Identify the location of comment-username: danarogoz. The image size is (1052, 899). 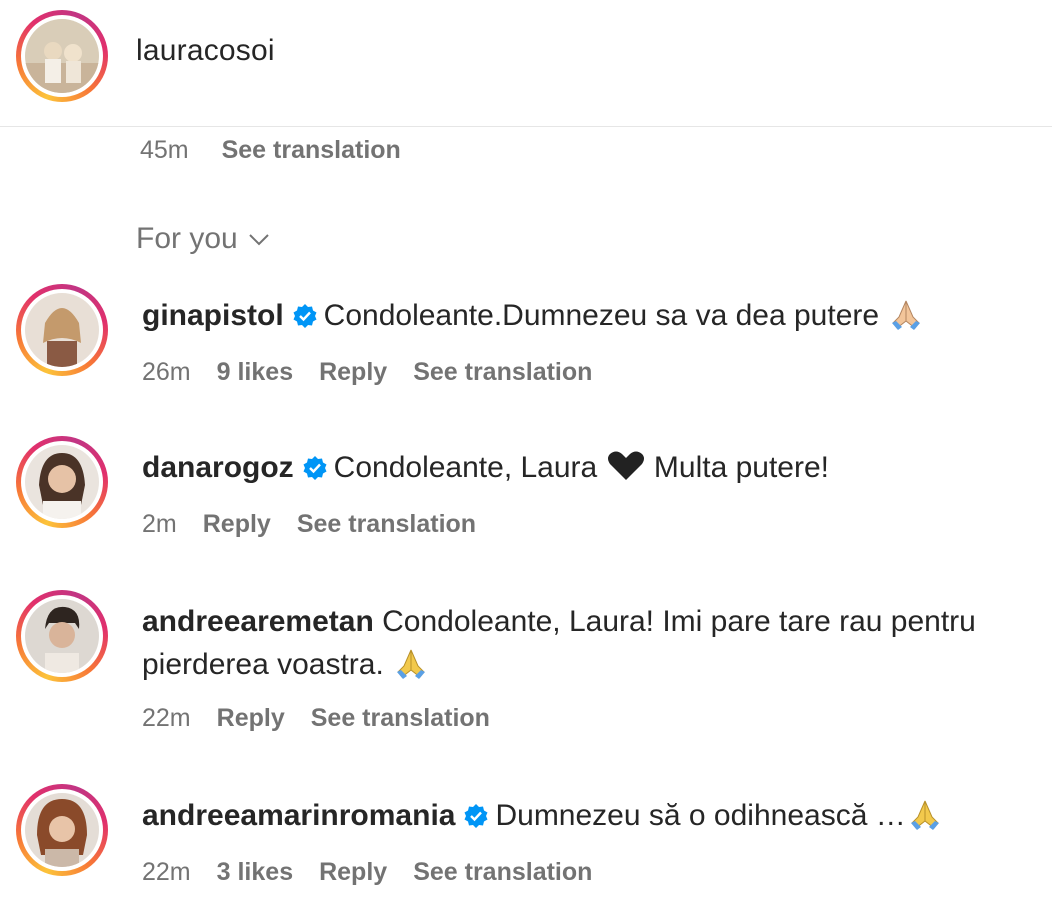
(218, 467).